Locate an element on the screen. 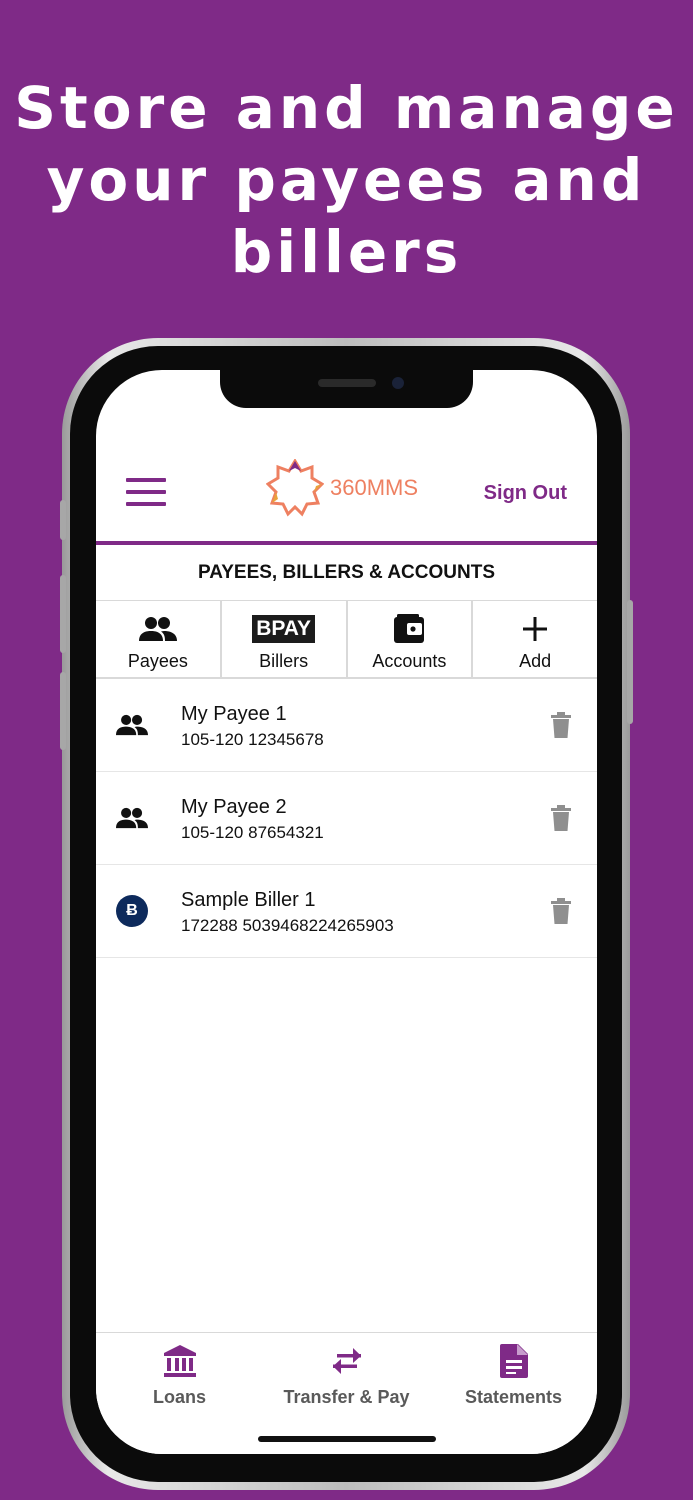 The width and height of the screenshot is (693, 1500). plus-icon is located at coordinates (535, 629).